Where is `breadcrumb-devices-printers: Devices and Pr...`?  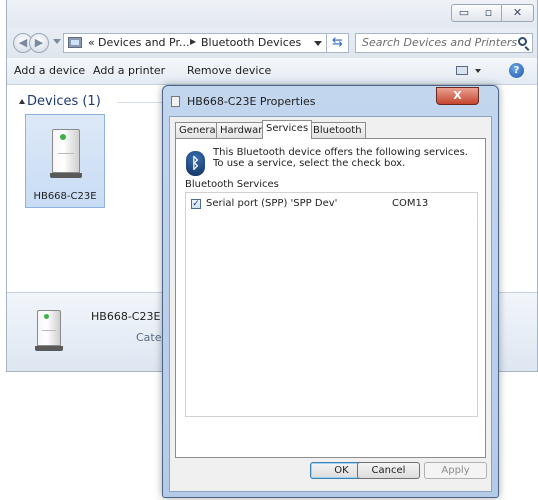
breadcrumb-devices-printers: Devices and Pr... is located at coordinates (143, 42).